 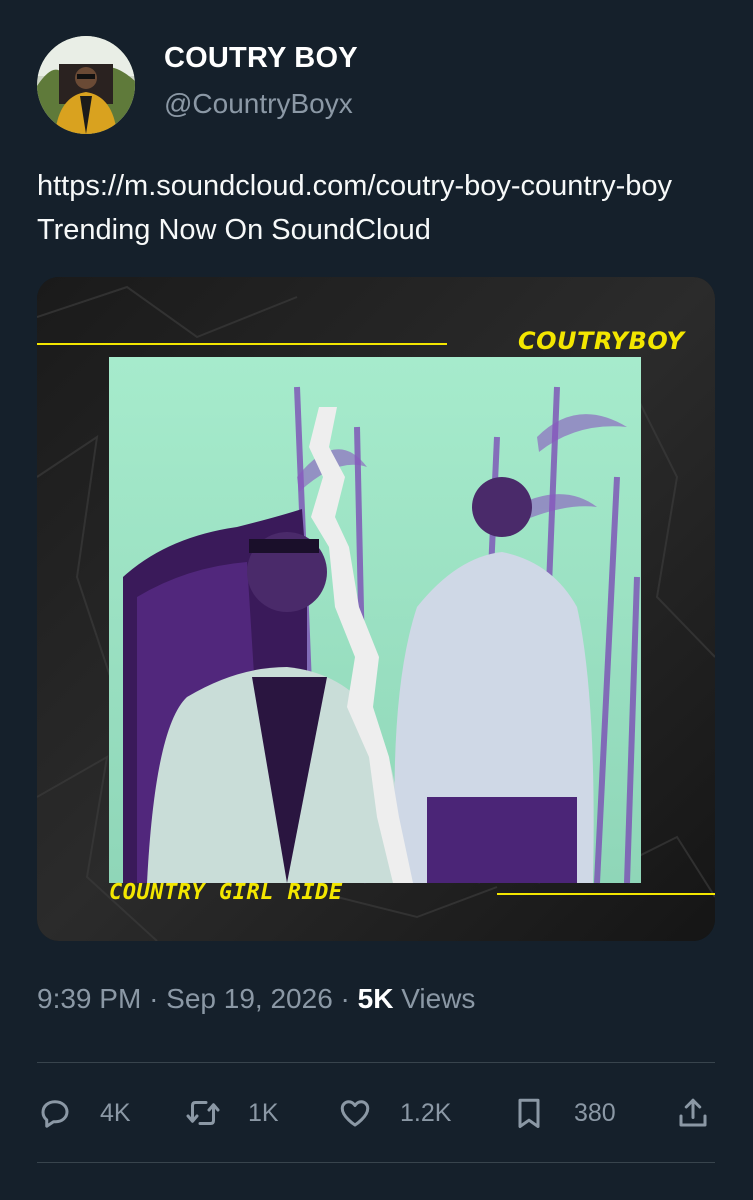 What do you see at coordinates (55, 1114) in the screenshot?
I see `reply-icon` at bounding box center [55, 1114].